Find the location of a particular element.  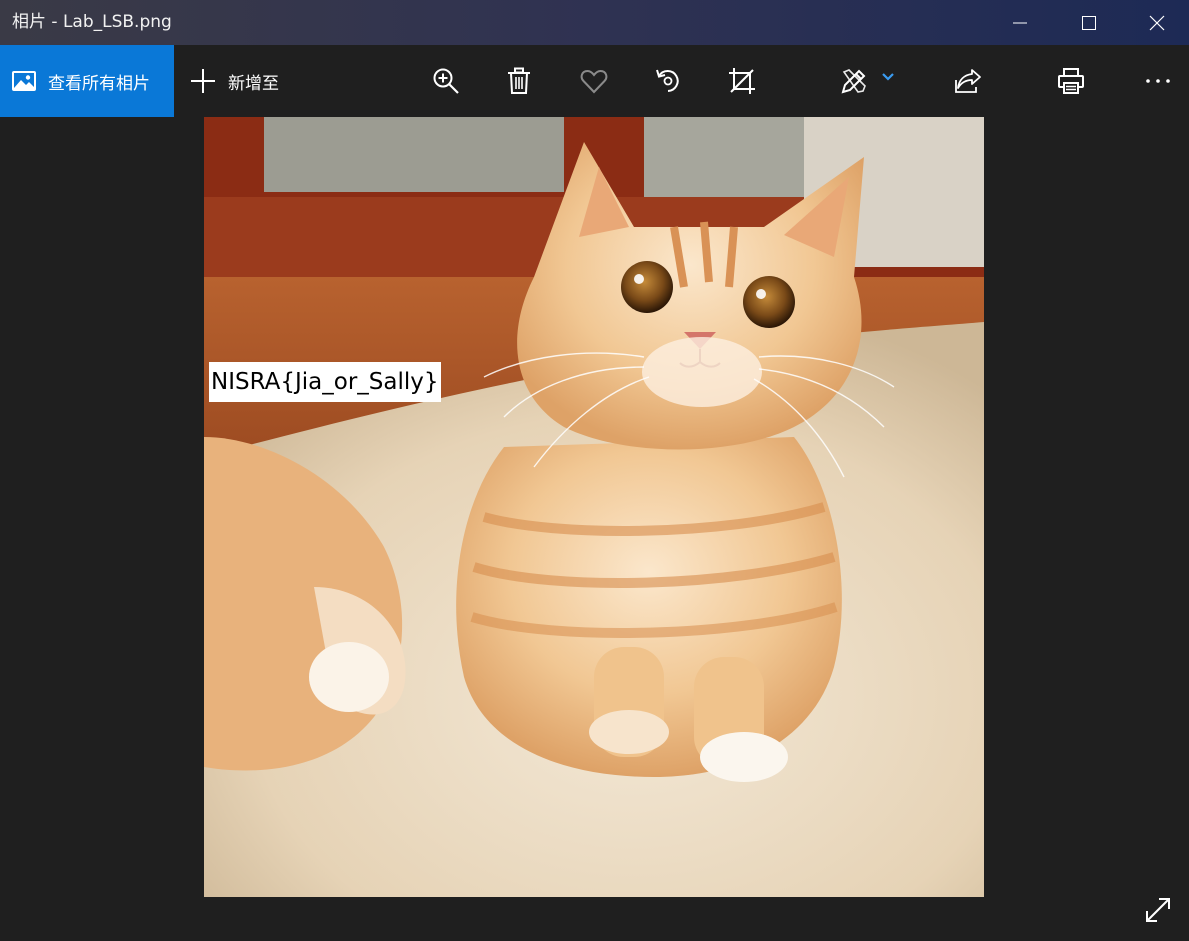

print-button is located at coordinates (1071, 81).